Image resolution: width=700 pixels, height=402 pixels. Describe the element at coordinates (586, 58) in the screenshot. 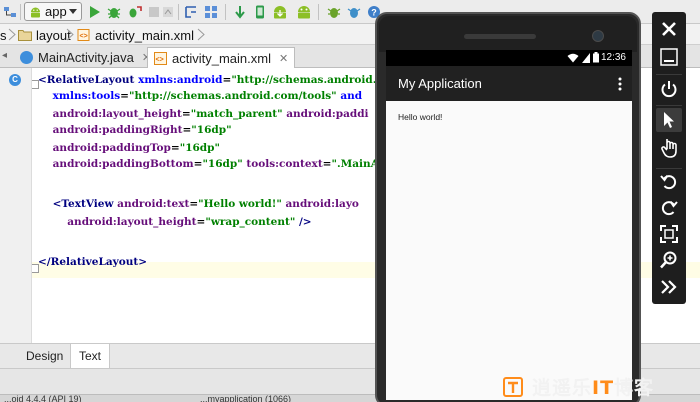

I see `signal-icon` at that location.